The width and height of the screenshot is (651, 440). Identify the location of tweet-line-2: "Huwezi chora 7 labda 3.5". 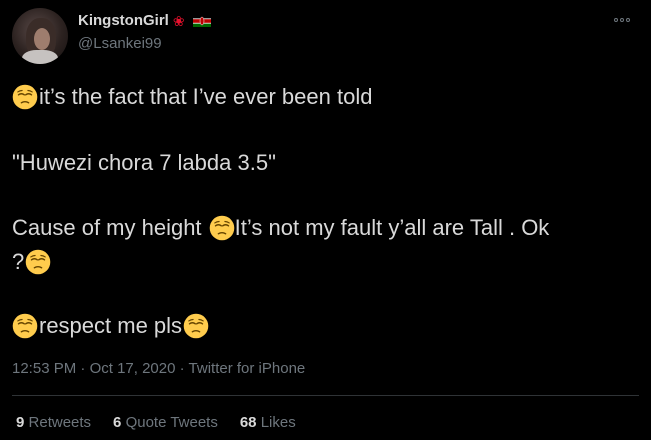
(144, 163).